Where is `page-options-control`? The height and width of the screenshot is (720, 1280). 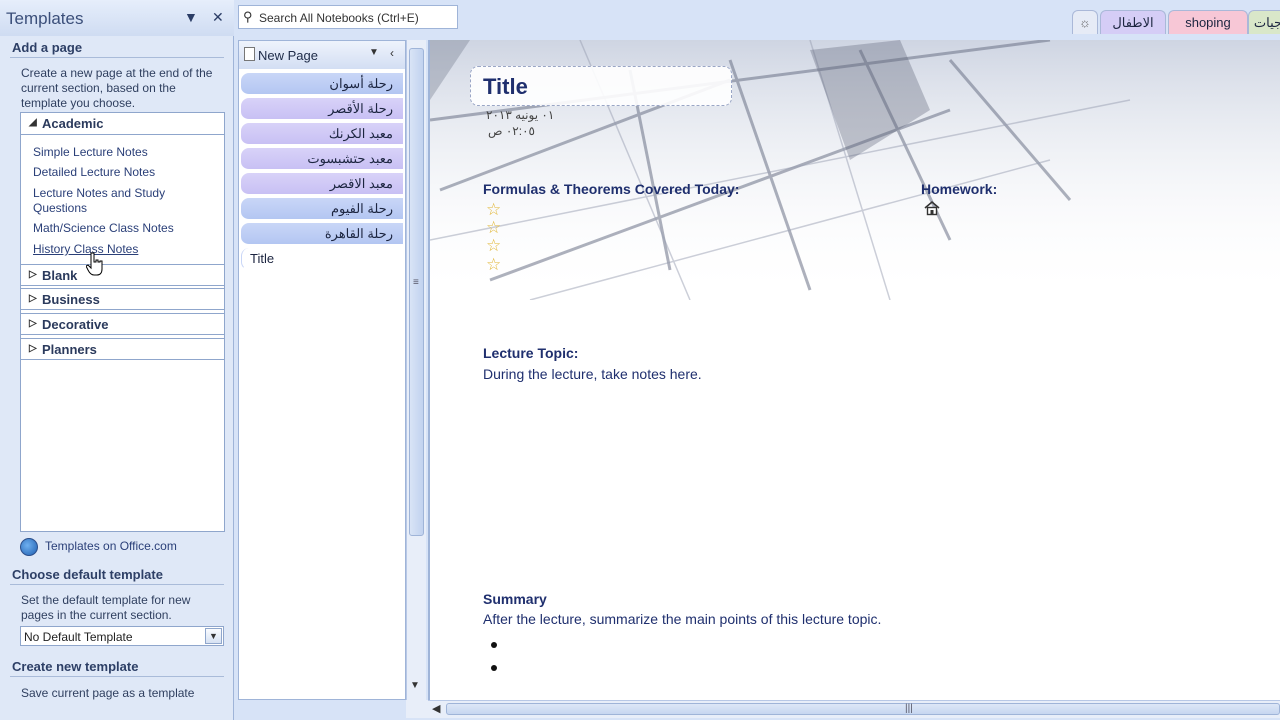
page-options-control is located at coordinates (417, 709).